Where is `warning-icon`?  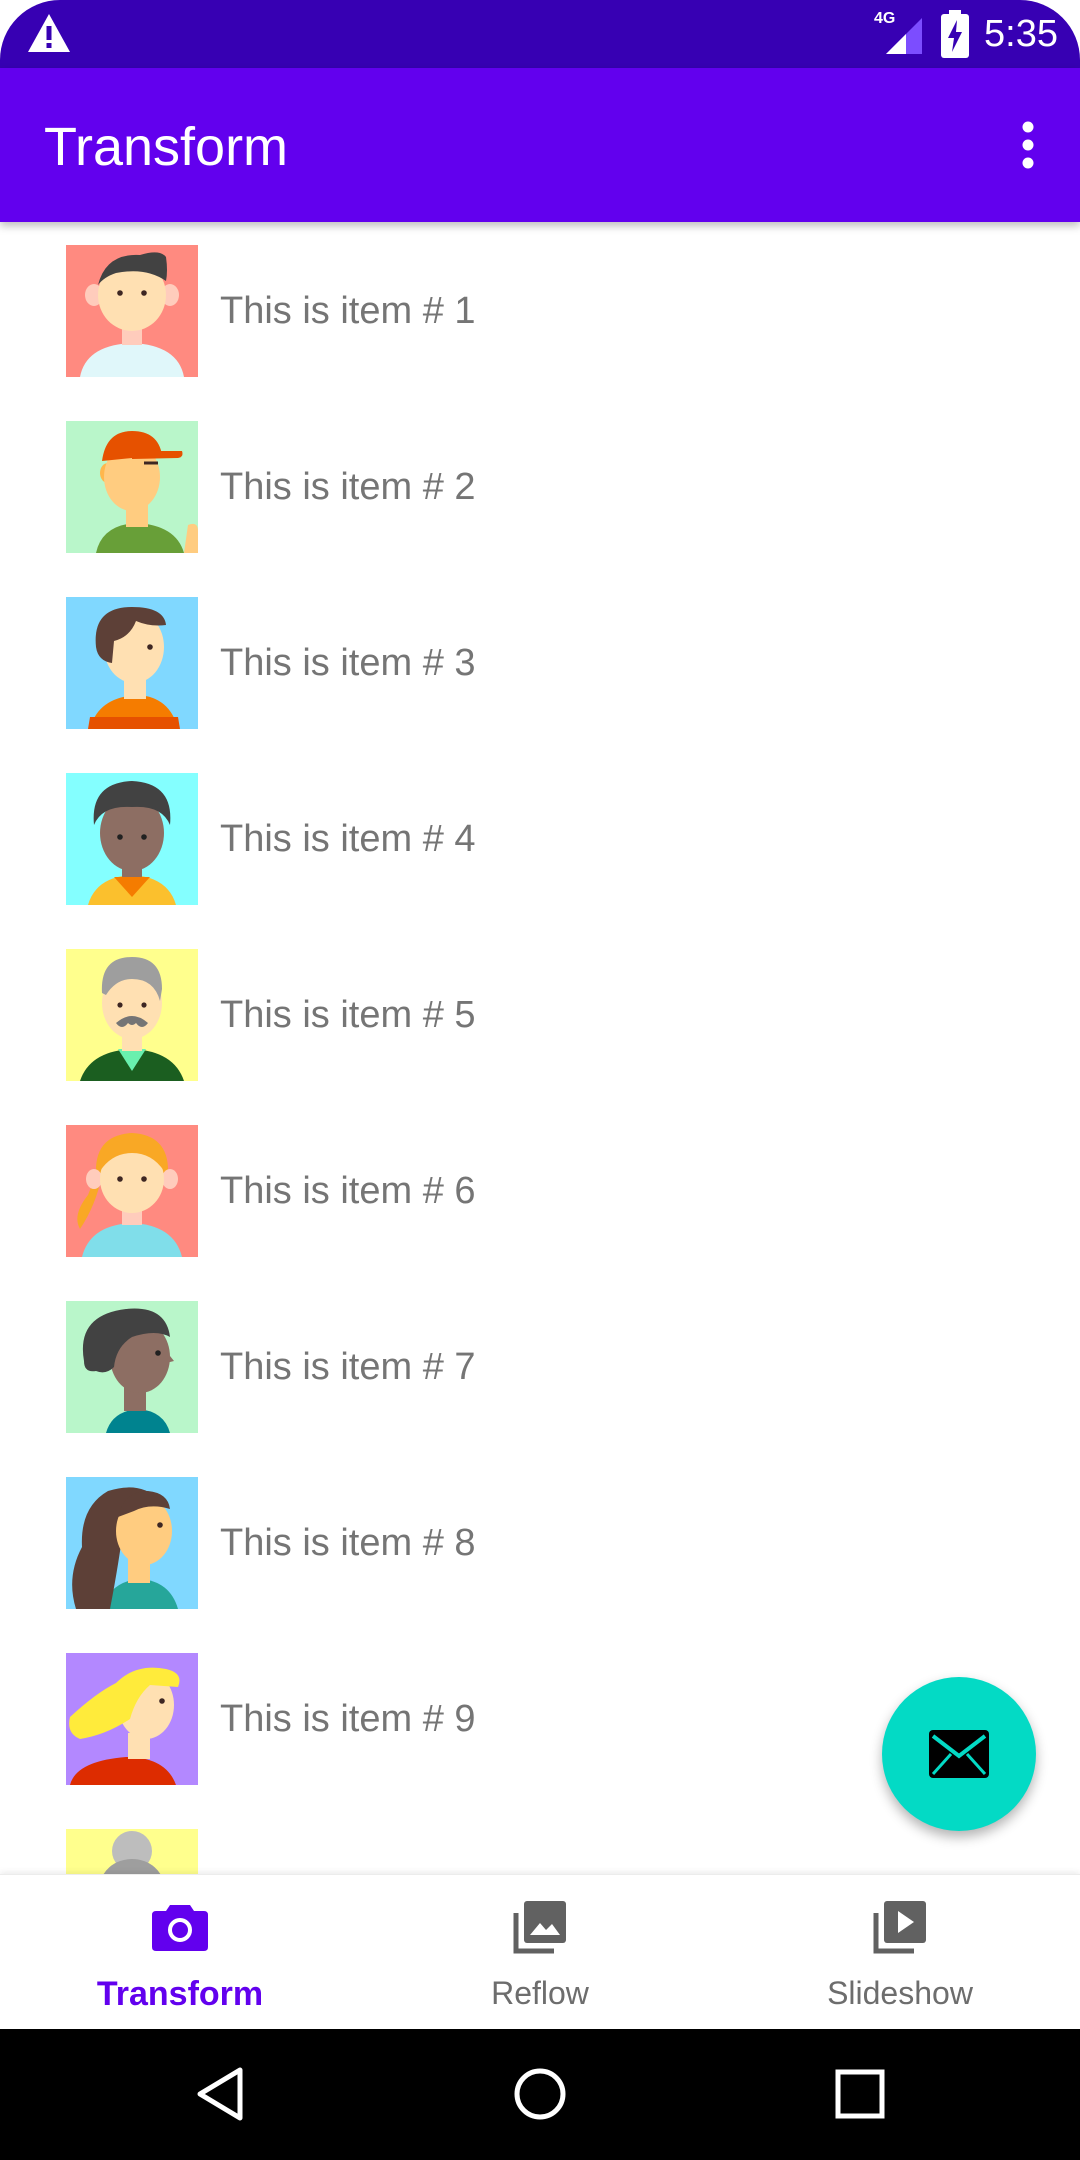 warning-icon is located at coordinates (49, 33).